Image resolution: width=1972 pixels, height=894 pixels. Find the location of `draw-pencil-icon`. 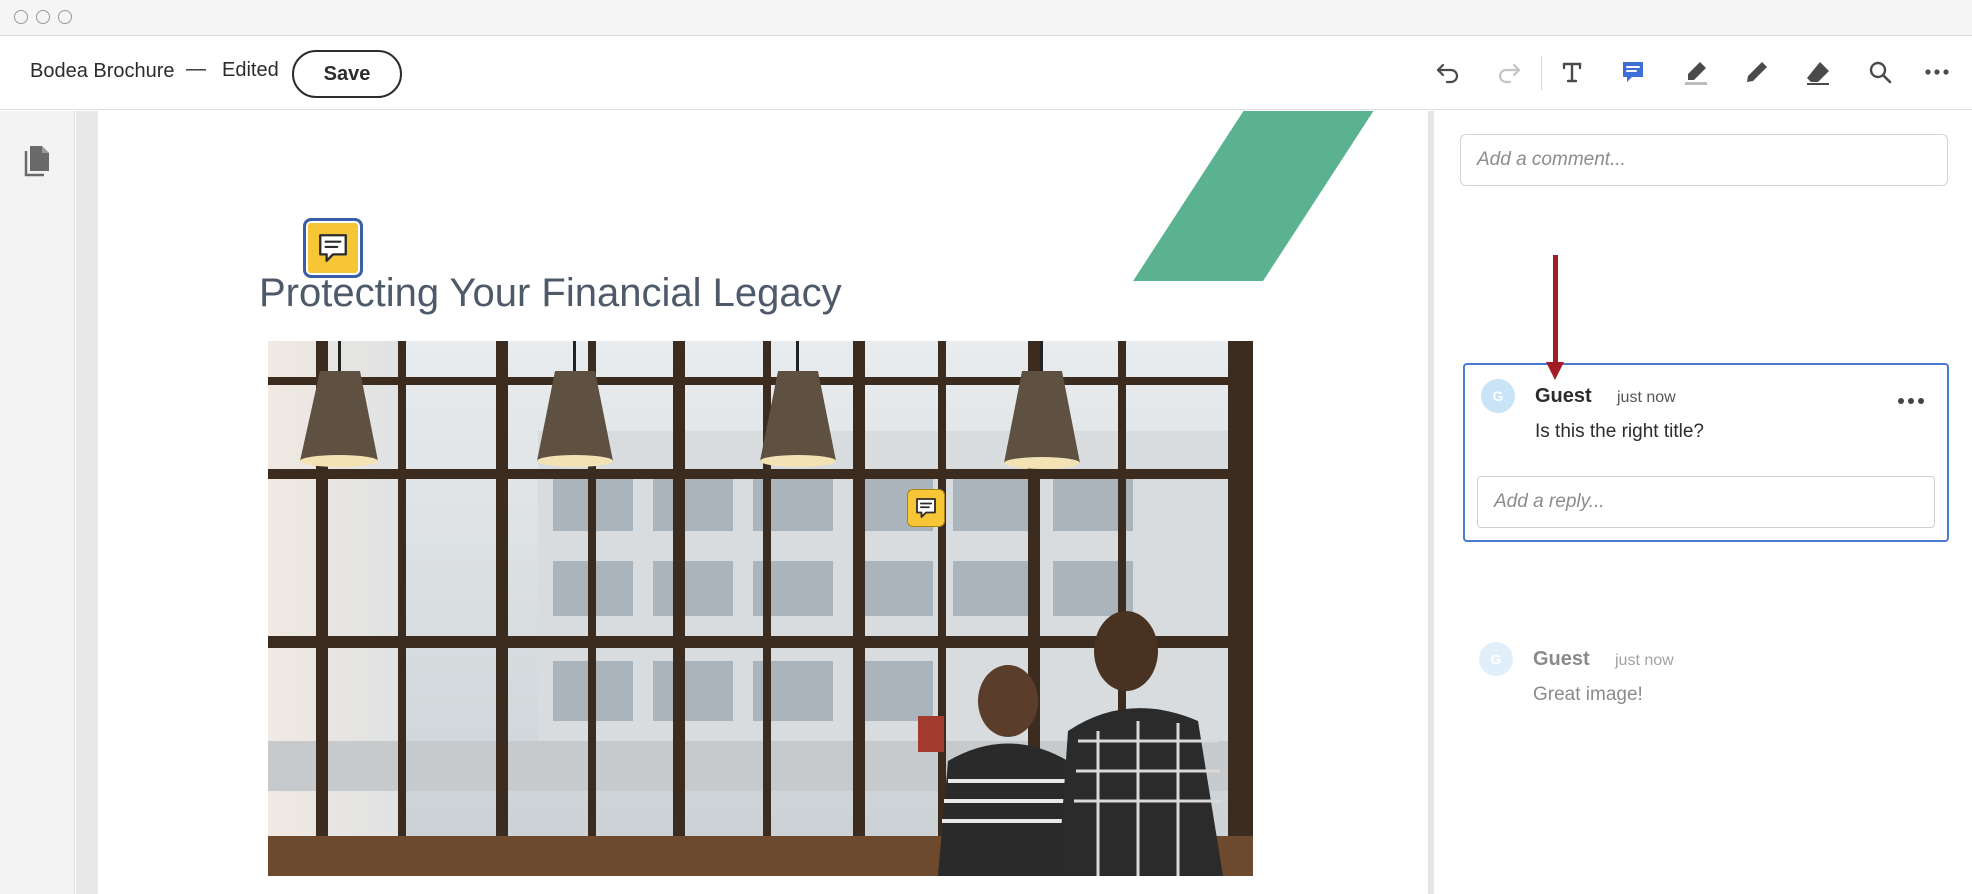

draw-pencil-icon is located at coordinates (1757, 72).